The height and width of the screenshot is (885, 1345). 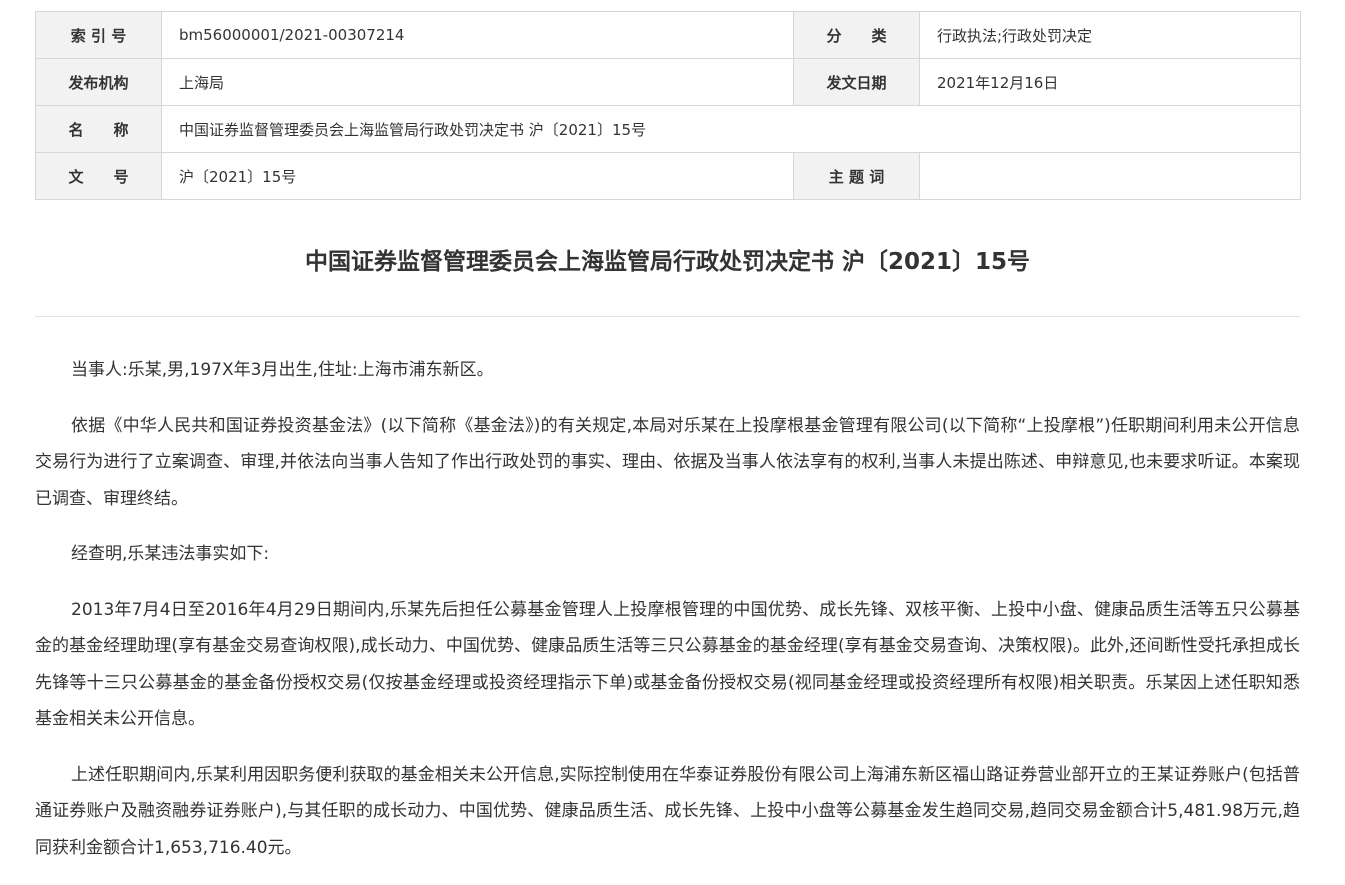 I want to click on meta-row-publisher: 发布机构 上海局 发文日期 2021年12月16日, so click(x=668, y=82).